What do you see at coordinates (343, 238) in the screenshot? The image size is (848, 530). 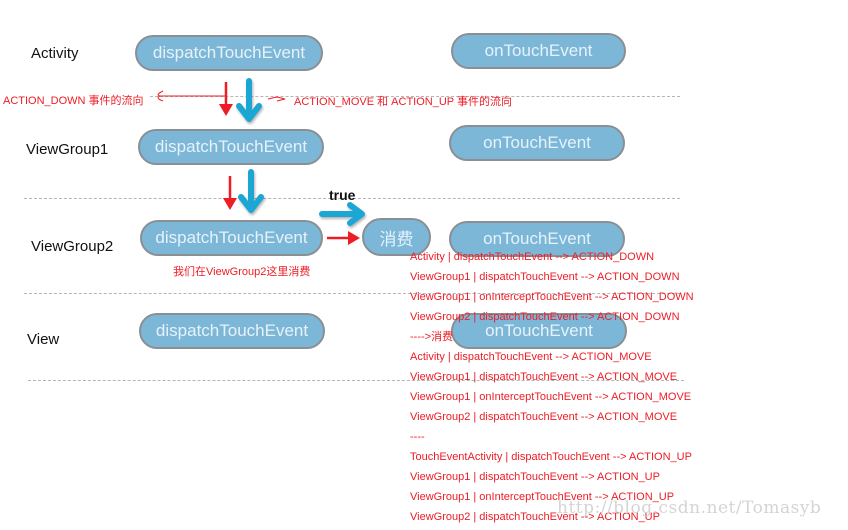 I see `red-arrow-right-icon` at bounding box center [343, 238].